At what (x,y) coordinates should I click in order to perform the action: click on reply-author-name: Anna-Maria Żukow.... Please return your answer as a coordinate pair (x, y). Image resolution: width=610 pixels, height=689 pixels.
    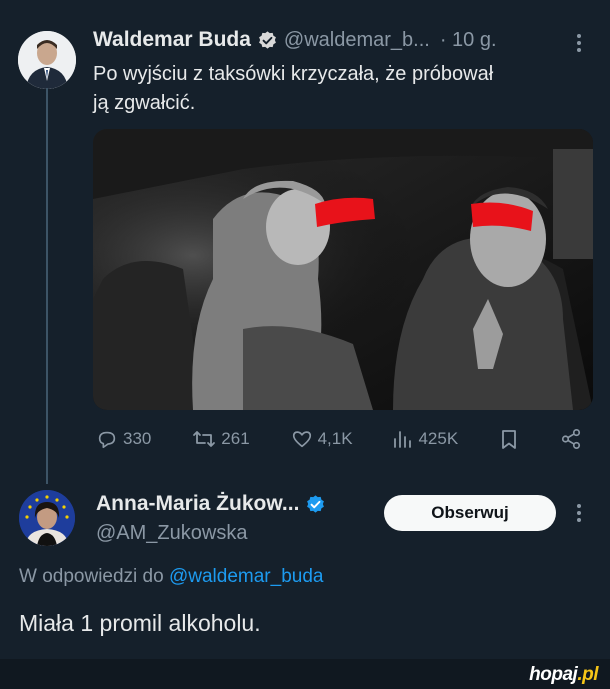
    Looking at the image, I should click on (197, 504).